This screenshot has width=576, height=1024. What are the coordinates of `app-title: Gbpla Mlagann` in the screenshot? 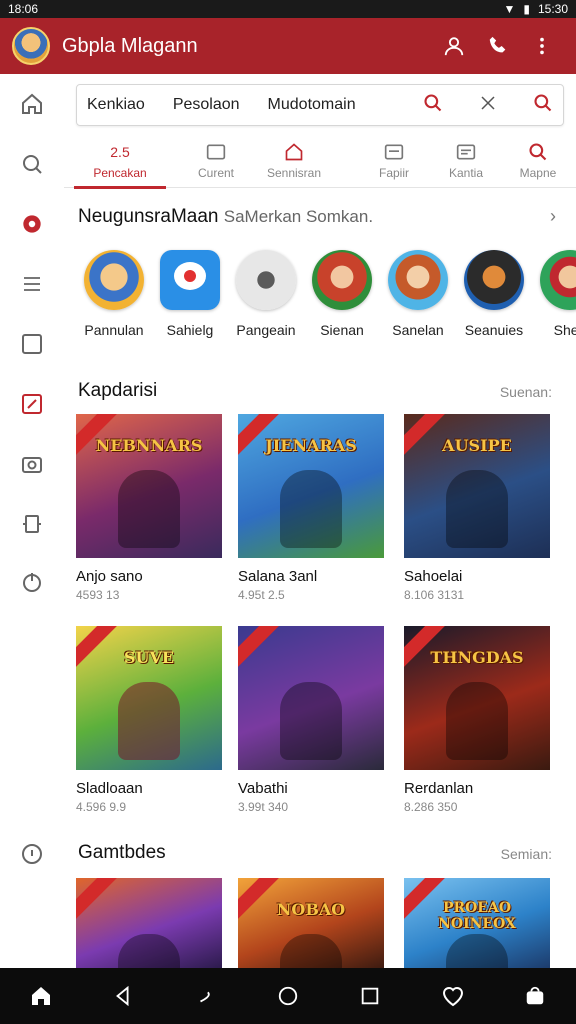 It's located at (130, 45).